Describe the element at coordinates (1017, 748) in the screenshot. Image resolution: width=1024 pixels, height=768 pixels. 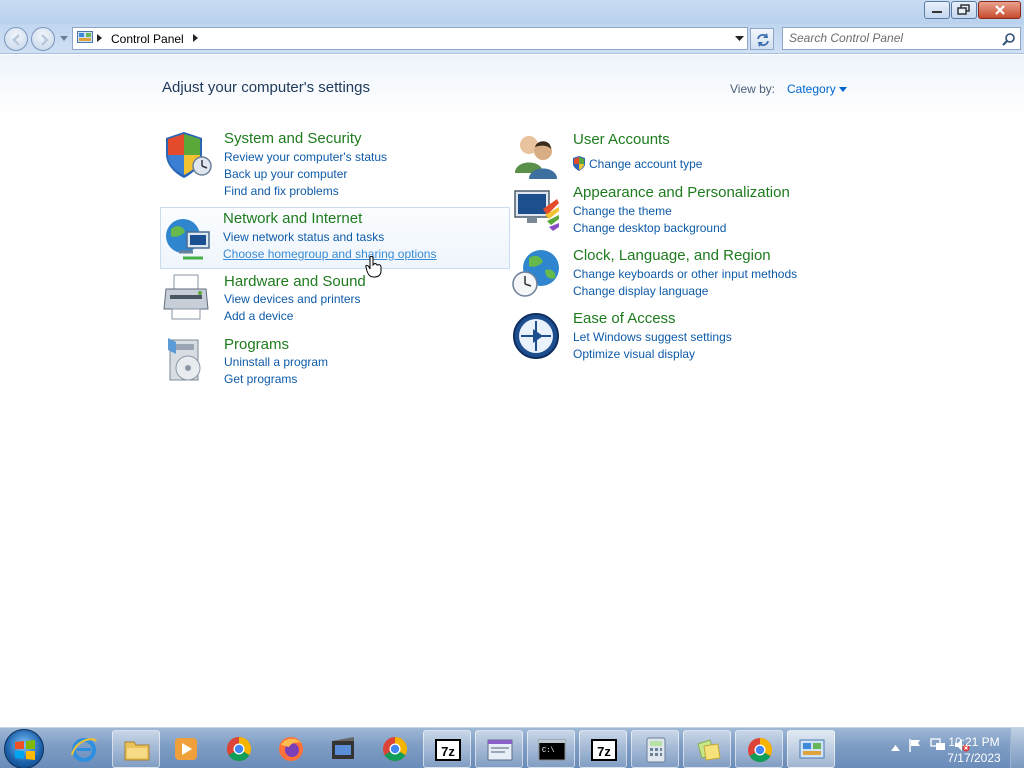
I see `show-desktop-button` at that location.